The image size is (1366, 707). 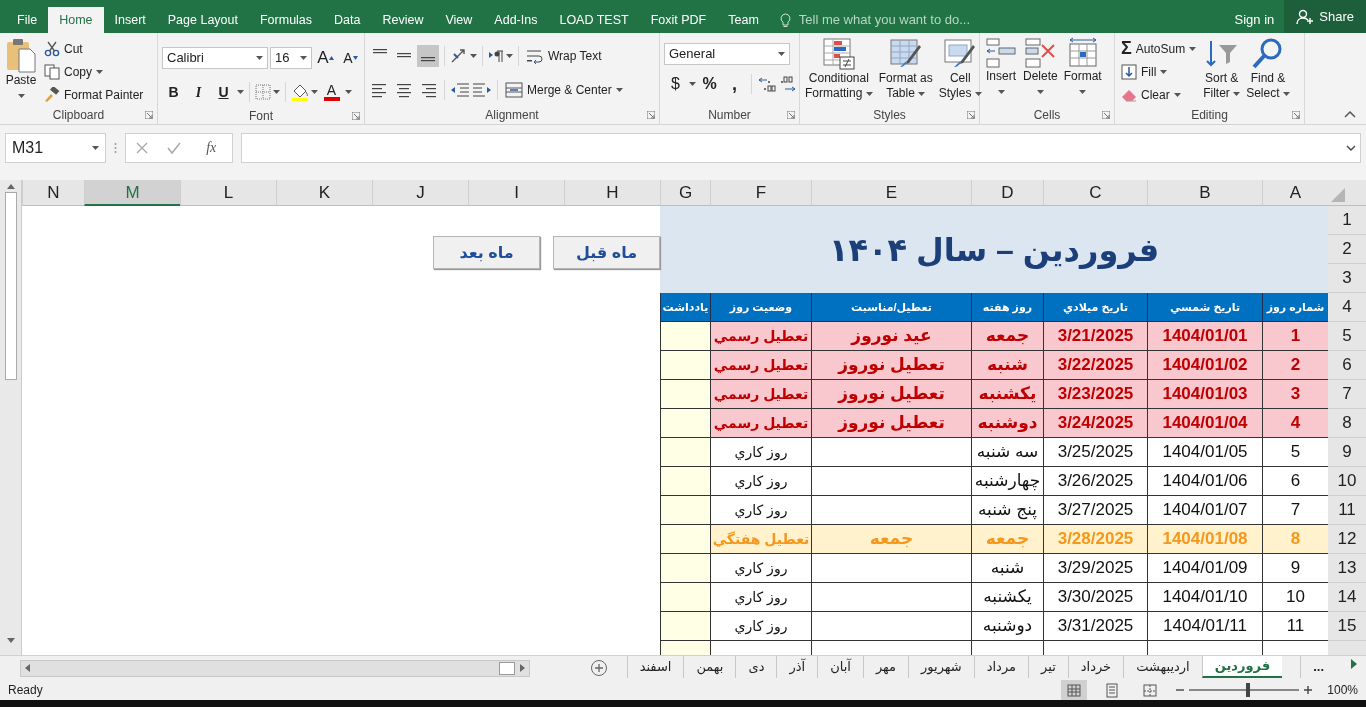 I want to click on menu-tab: Insert, so click(x=130, y=20).